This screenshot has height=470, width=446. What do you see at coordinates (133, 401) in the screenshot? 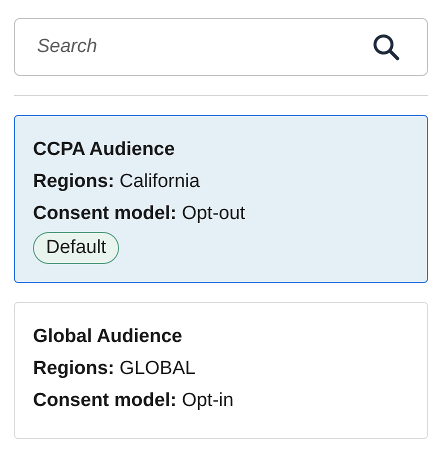
I see `consent-model-text: Consent model: Opt-in` at bounding box center [133, 401].